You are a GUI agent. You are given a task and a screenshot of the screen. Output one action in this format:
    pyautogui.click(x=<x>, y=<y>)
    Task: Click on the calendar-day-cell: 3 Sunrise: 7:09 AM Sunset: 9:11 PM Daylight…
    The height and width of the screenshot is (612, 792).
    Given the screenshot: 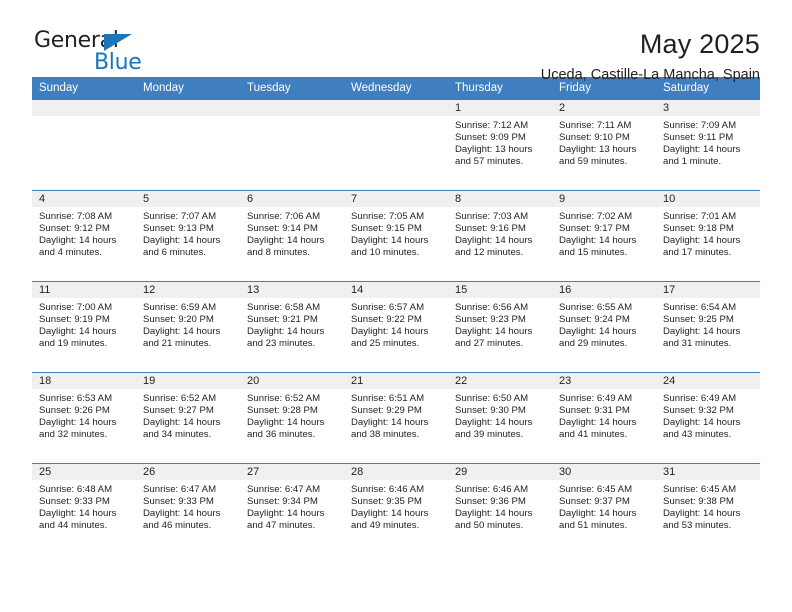 What is the action you would take?
    pyautogui.click(x=708, y=145)
    